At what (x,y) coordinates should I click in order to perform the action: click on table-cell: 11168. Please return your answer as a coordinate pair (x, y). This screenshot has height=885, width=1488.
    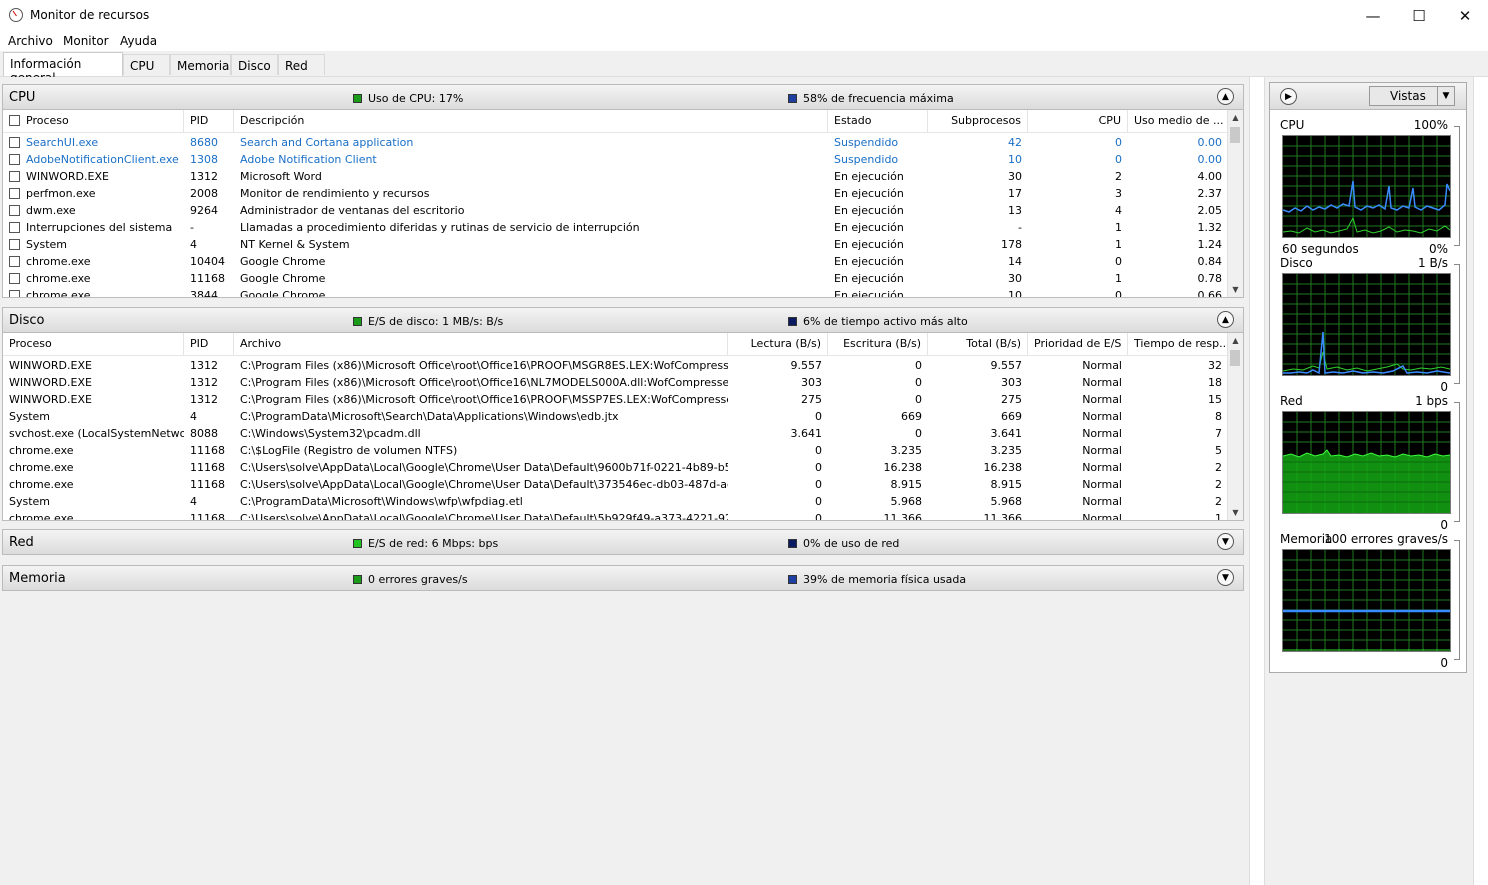
    Looking at the image, I should click on (207, 278).